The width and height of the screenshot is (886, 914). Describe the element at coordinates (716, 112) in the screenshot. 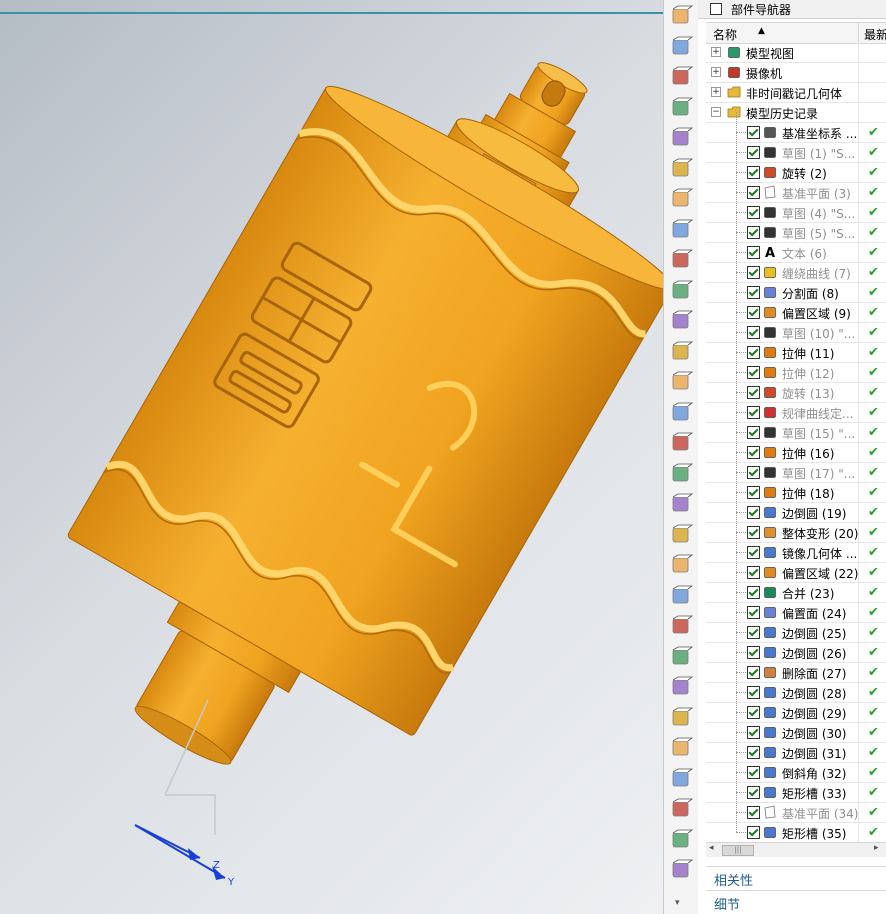

I see `expander-icon: −` at that location.